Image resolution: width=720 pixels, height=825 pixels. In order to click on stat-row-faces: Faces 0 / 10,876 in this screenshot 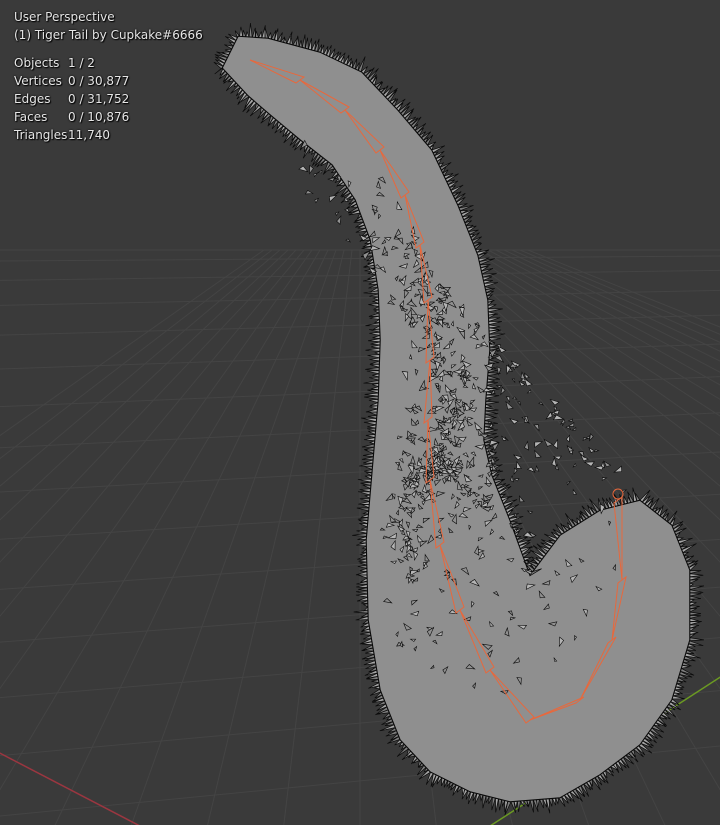, I will do `click(108, 117)`.